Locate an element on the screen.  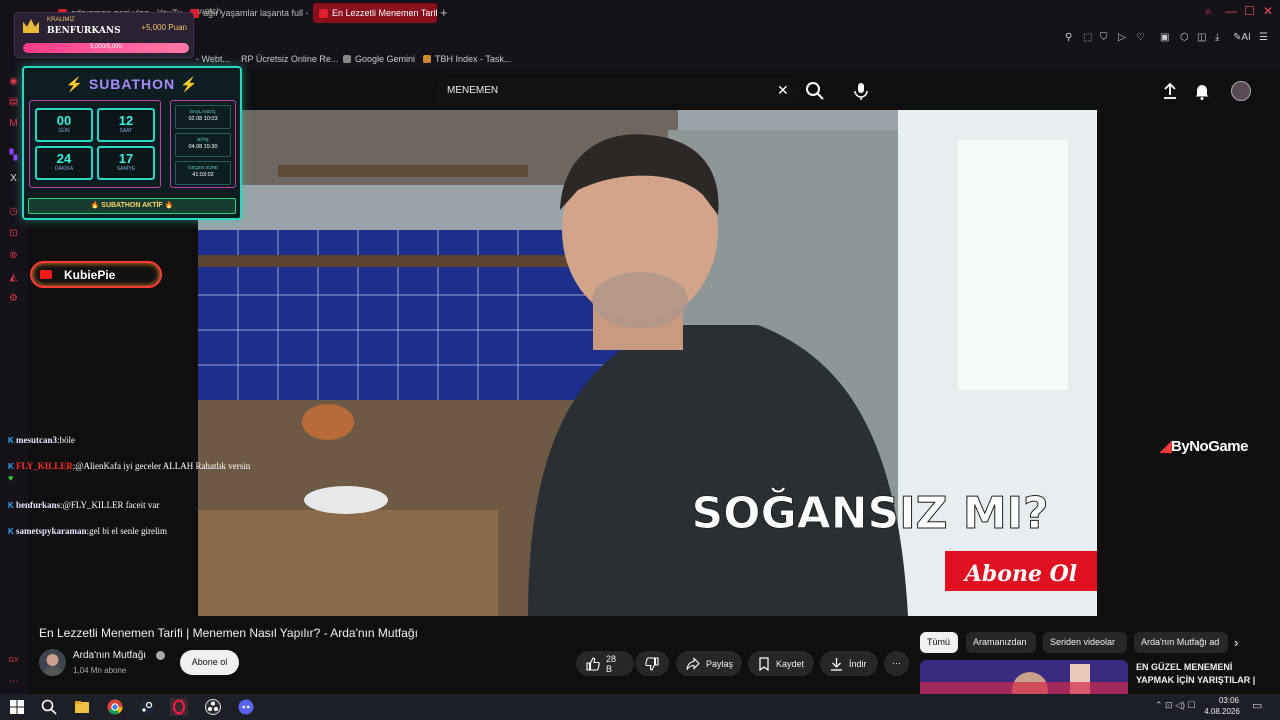
opera-gx-icon is located at coordinates (179, 707).